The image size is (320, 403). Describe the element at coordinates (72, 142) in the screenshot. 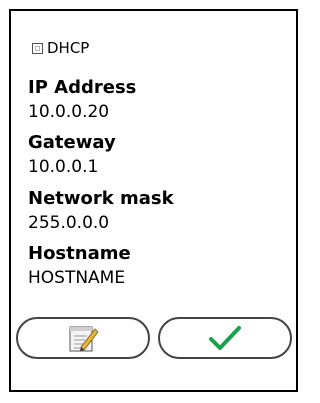

I see `gateway-label: Gateway` at that location.